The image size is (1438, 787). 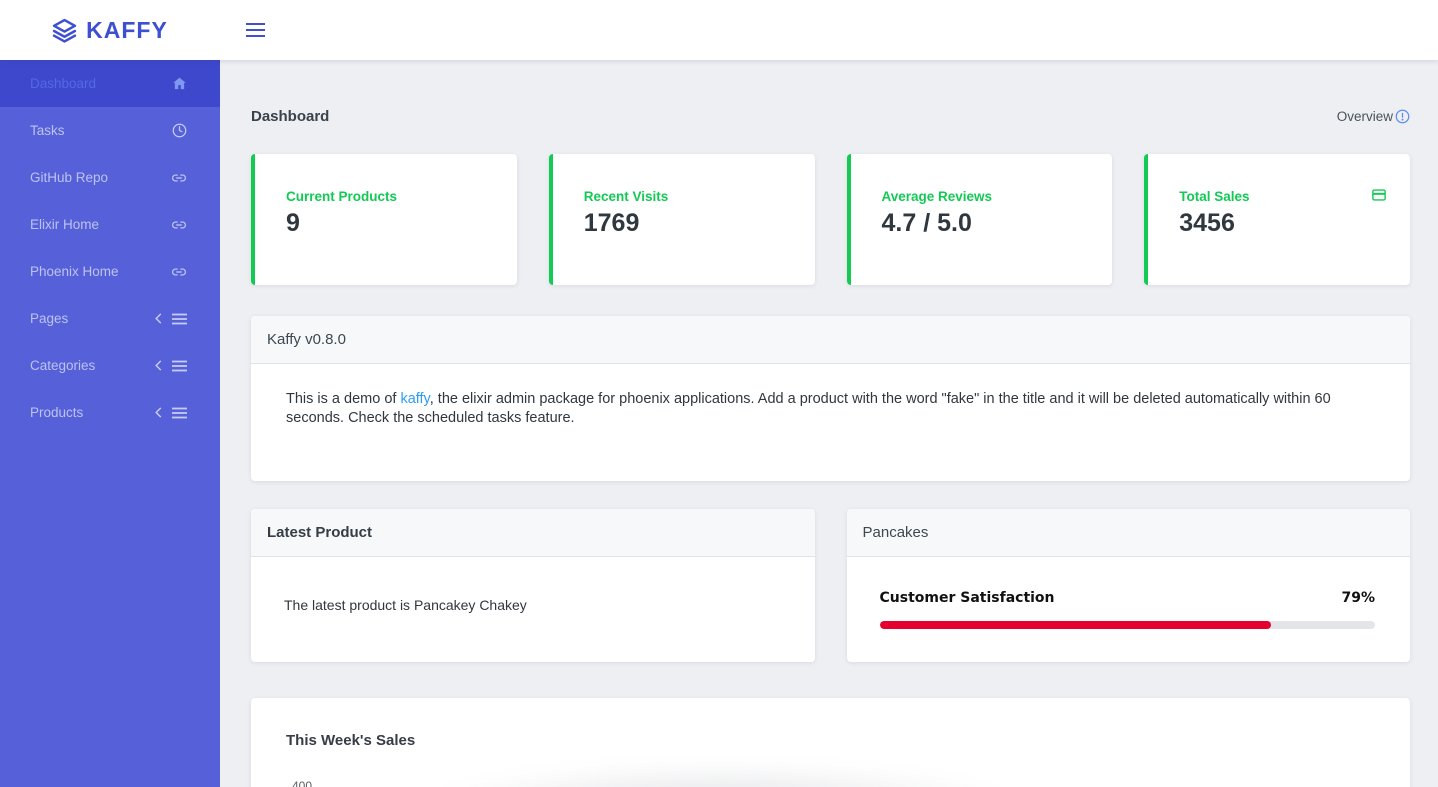 I want to click on sidebar-item-phoenix-home: Phoenix Home, so click(x=110, y=271).